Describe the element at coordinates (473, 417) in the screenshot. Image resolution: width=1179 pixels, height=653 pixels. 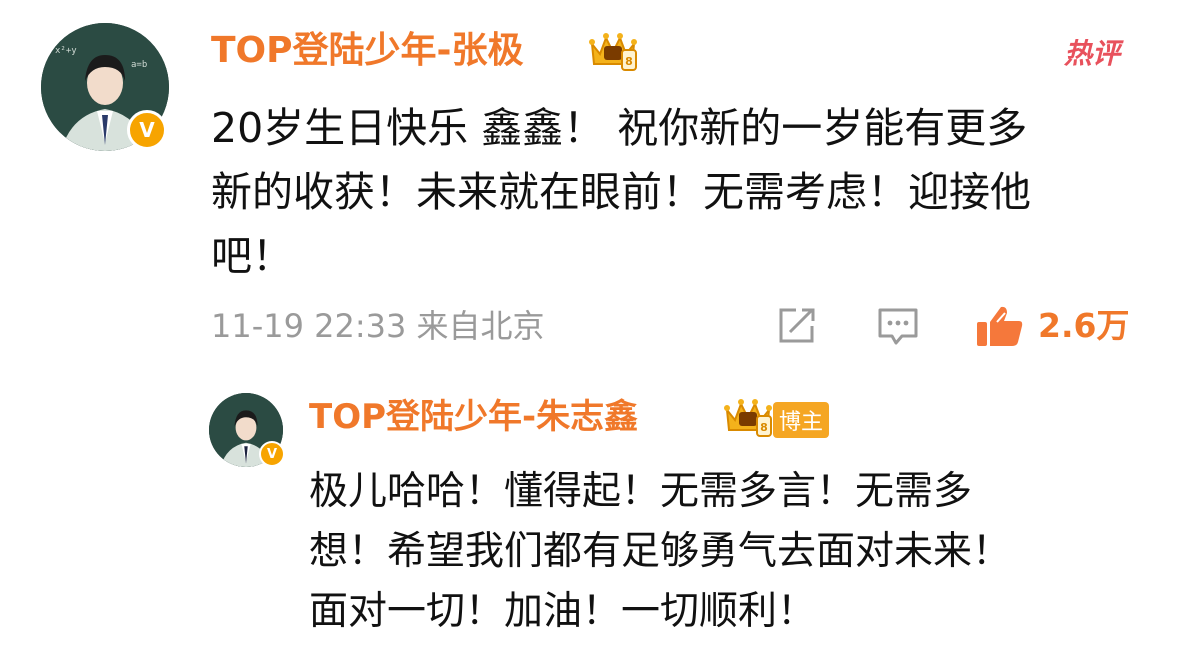
I see `reply-username: TOP登陆少年-朱志鑫` at that location.